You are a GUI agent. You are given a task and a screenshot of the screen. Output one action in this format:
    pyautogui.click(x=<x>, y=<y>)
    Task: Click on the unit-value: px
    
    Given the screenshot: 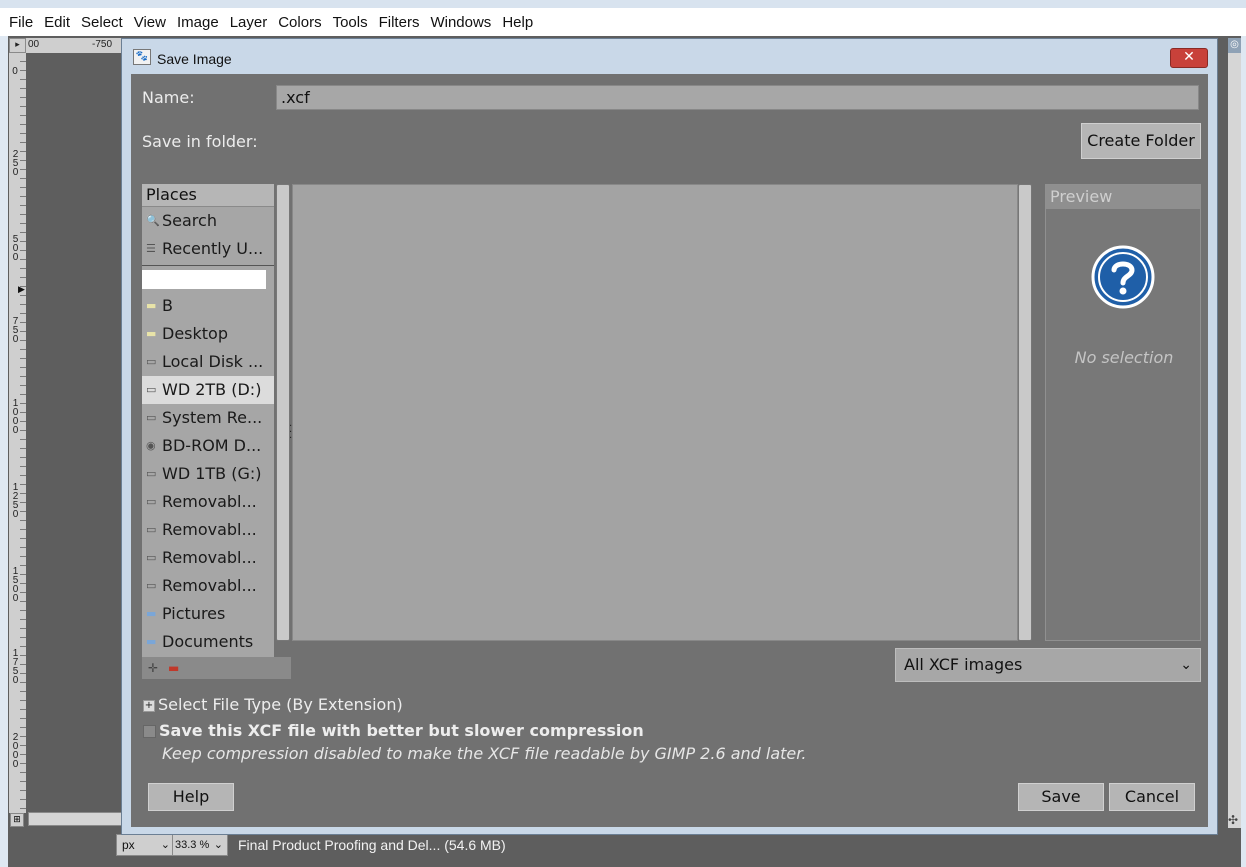 What is the action you would take?
    pyautogui.click(x=128, y=845)
    